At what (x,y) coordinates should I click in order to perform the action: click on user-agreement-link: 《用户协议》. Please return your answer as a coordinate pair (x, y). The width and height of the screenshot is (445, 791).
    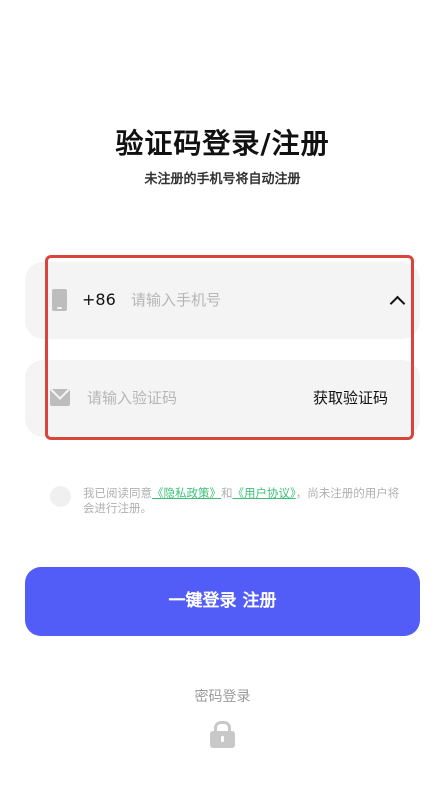
    Looking at the image, I should click on (264, 493).